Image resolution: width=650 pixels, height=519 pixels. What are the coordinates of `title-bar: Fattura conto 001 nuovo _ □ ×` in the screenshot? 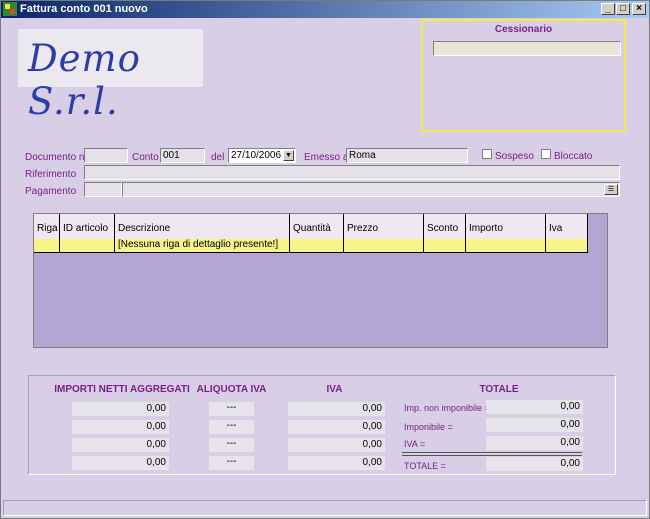 It's located at (325, 9).